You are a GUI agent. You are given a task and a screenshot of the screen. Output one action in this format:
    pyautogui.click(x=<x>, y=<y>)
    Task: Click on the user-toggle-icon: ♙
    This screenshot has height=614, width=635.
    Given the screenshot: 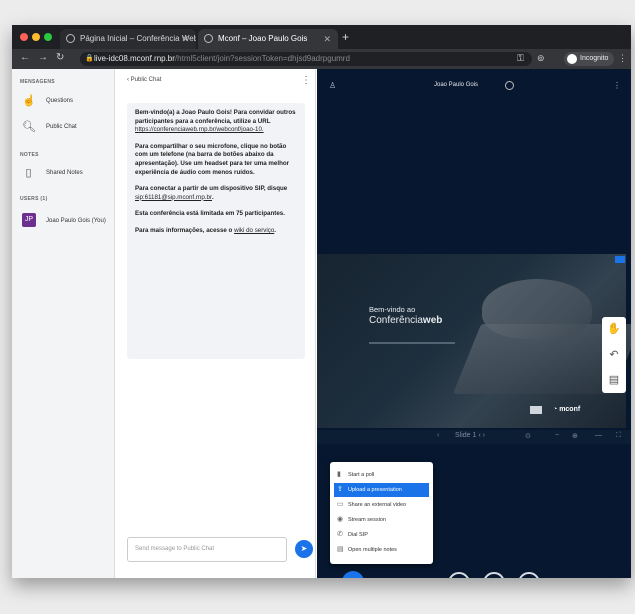 What is the action you would take?
    pyautogui.click(x=332, y=85)
    